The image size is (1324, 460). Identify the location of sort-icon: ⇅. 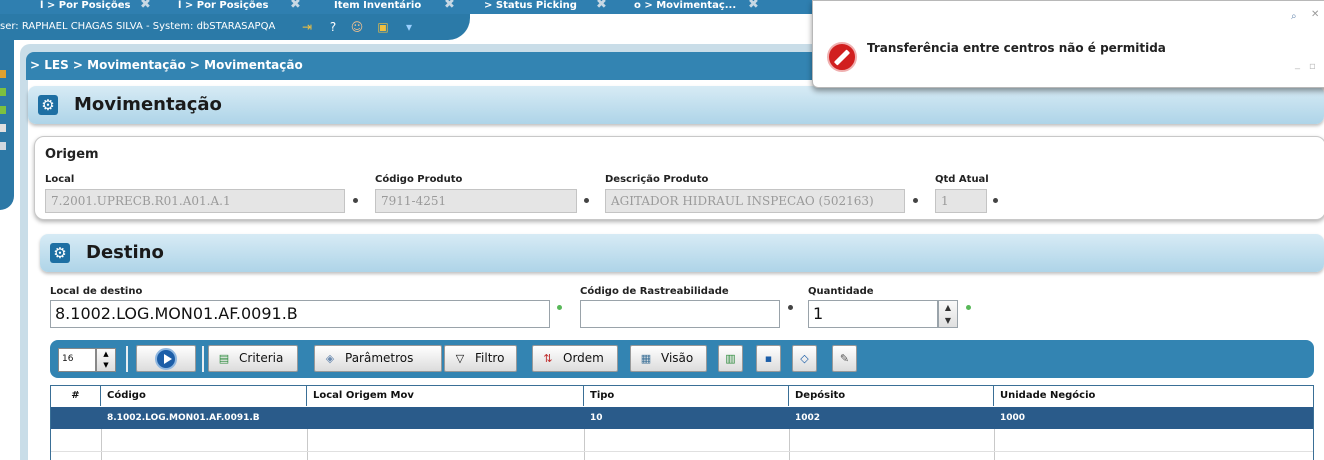
(548, 358).